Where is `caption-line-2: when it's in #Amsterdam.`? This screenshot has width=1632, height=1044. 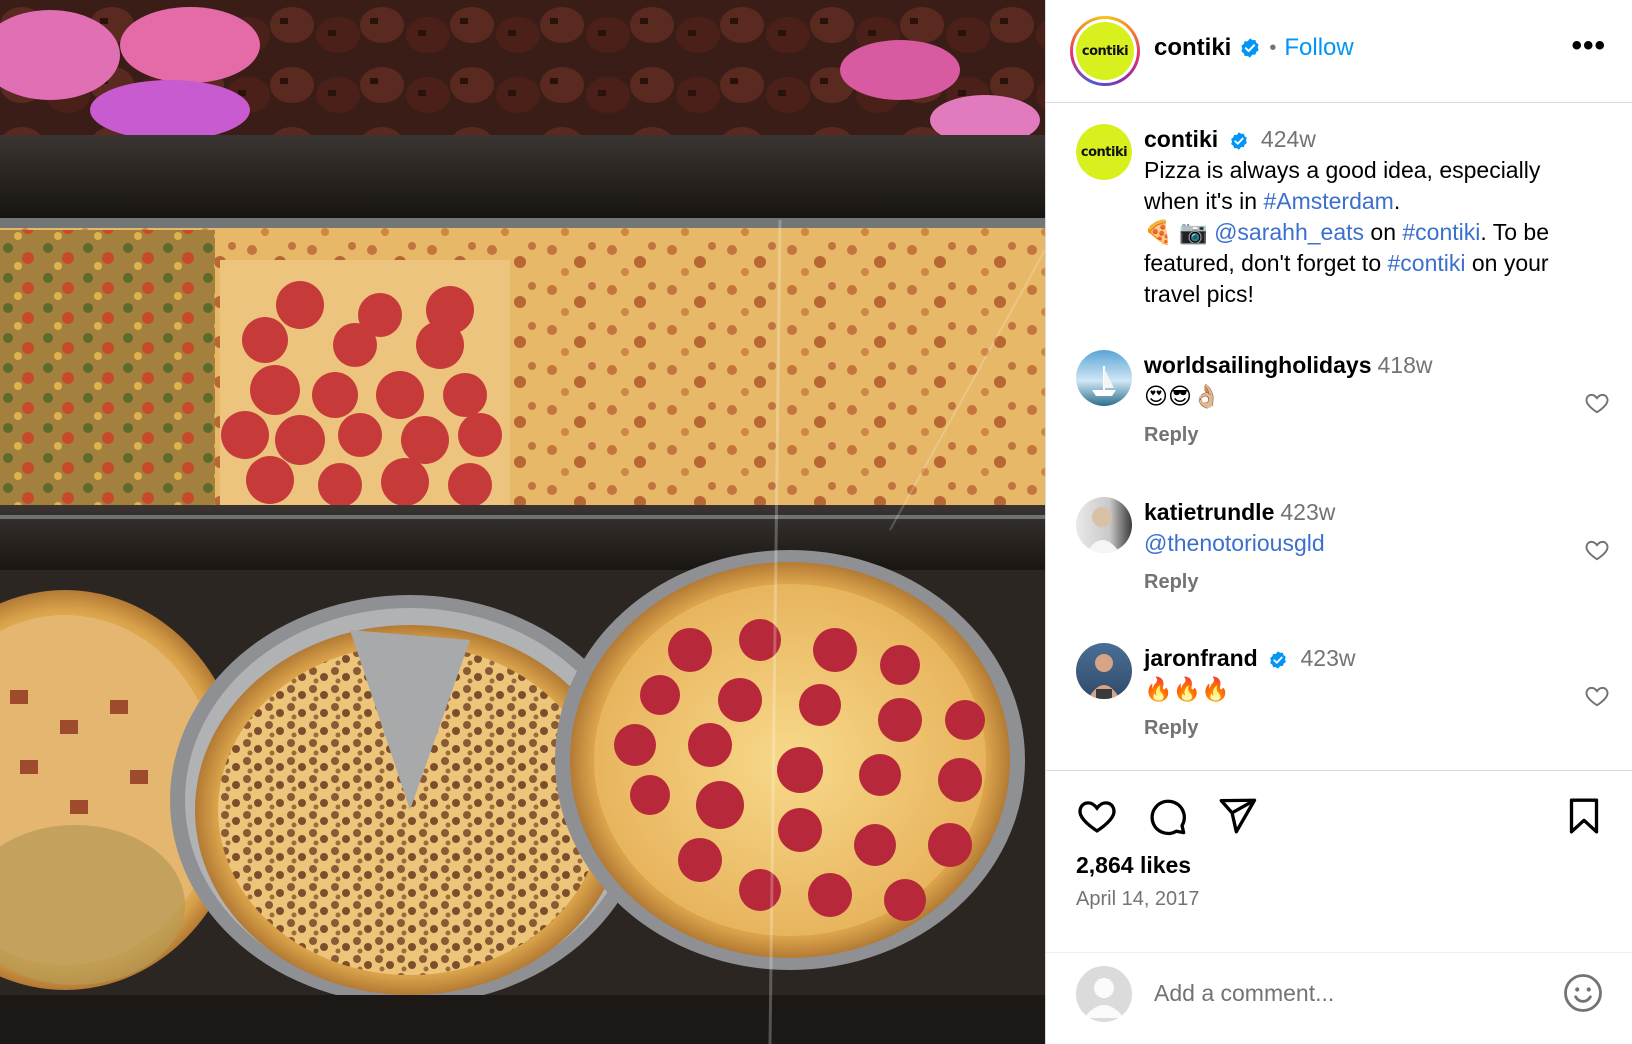 caption-line-2: when it's in #Amsterdam. is located at coordinates (1272, 201).